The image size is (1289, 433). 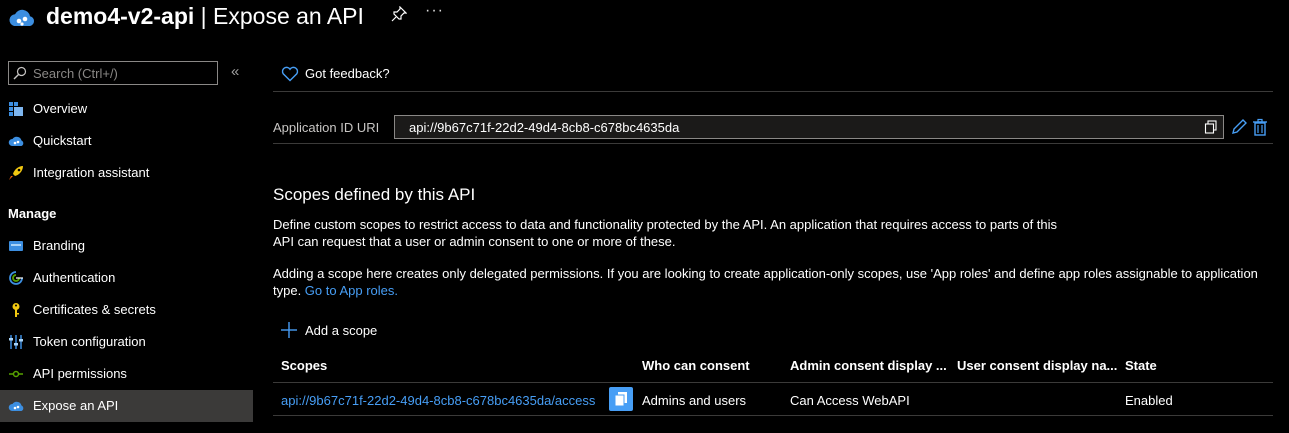 I want to click on search-input: Search (Ctrl+/), so click(x=113, y=73).